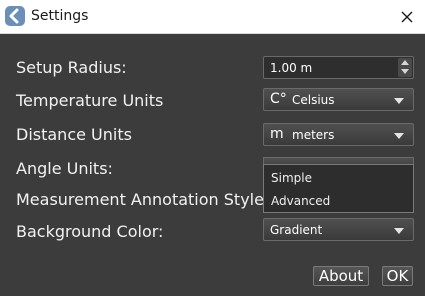 Image resolution: width=425 pixels, height=296 pixels. Describe the element at coordinates (143, 199) in the screenshot. I see `annotation-style-label: Measurement Annotation Style:` at that location.